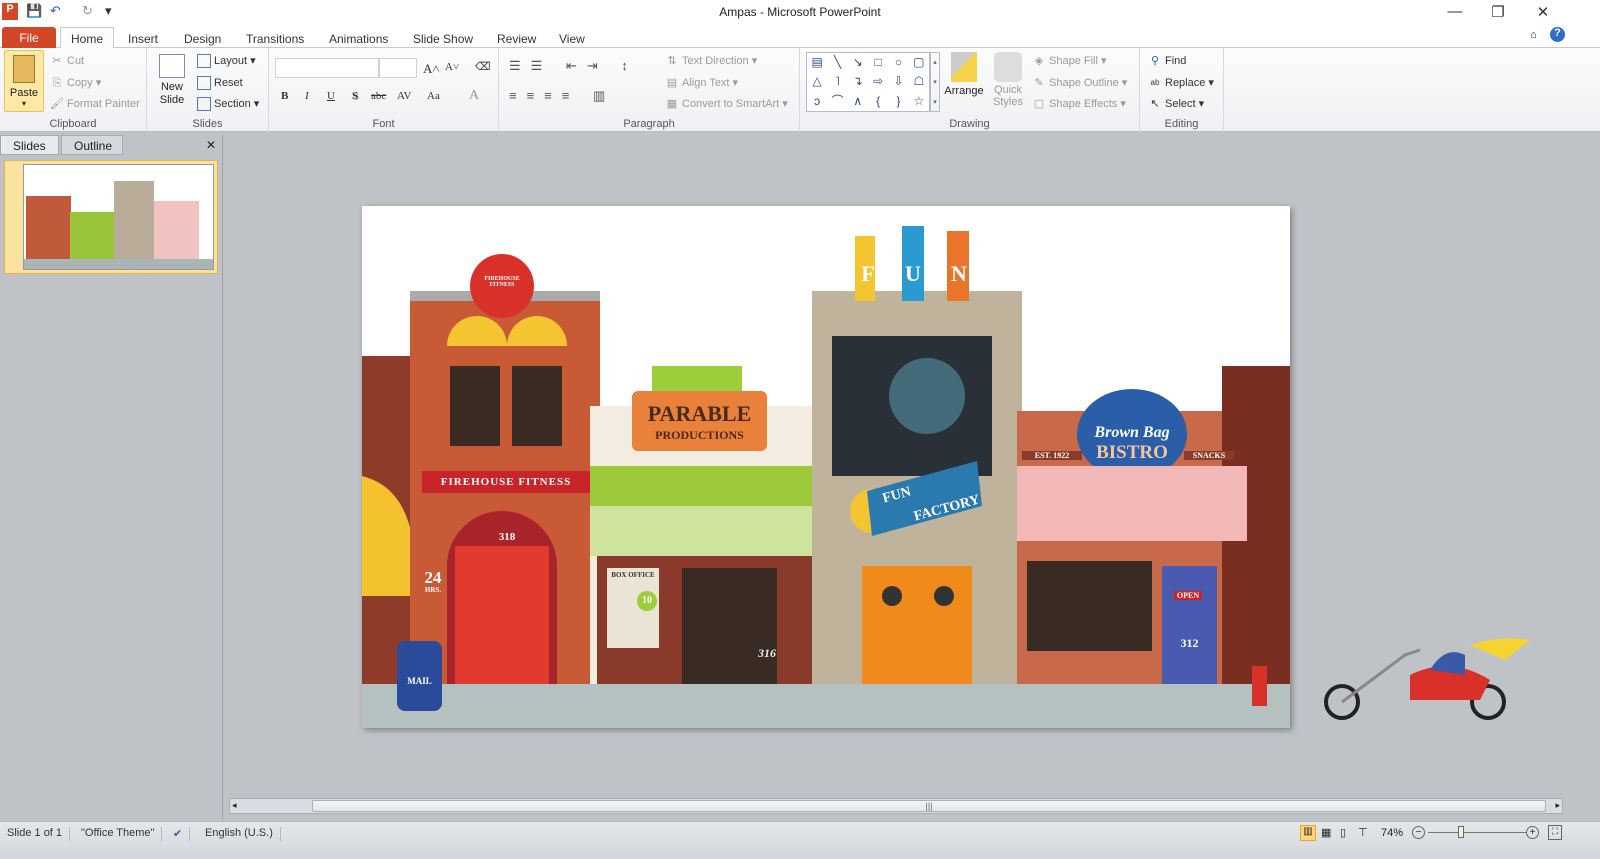 This screenshot has height=859, width=1600. What do you see at coordinates (1543, 12) in the screenshot?
I see `close-button: ✕` at bounding box center [1543, 12].